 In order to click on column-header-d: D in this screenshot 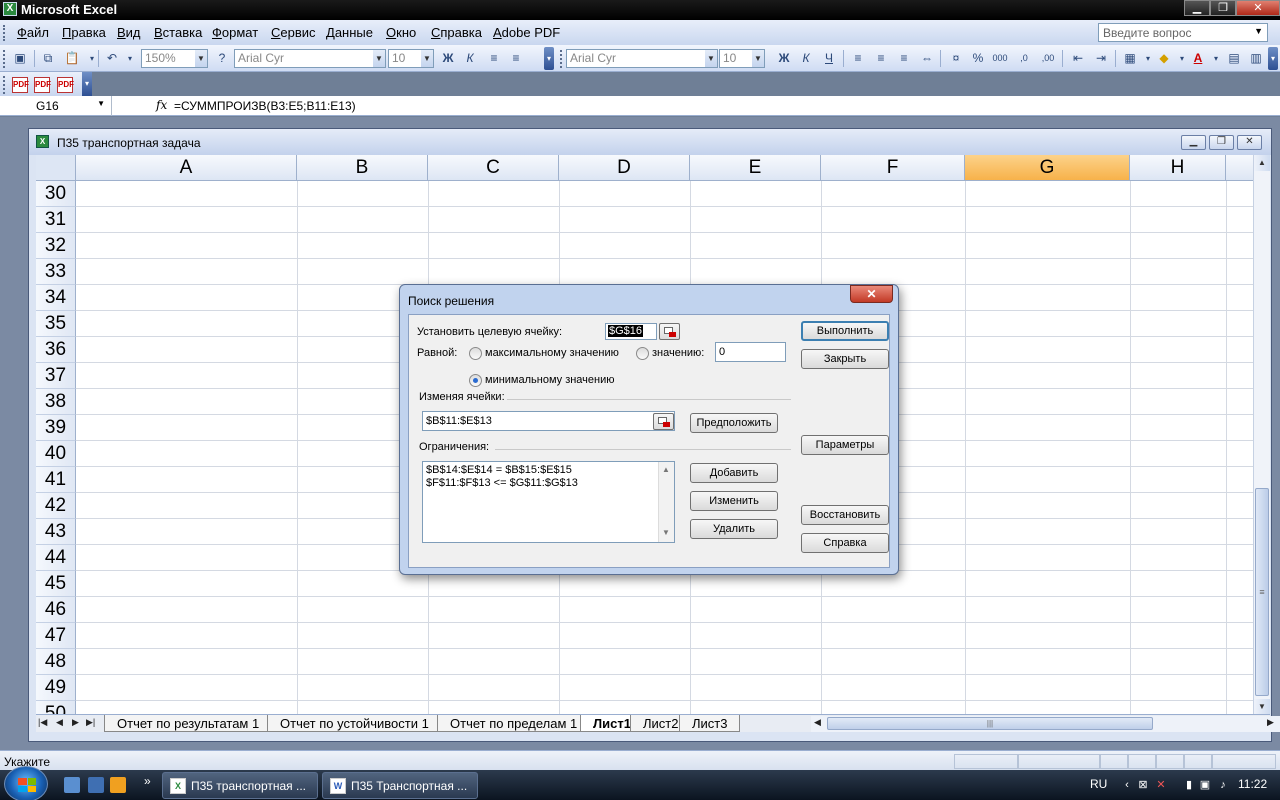, I will do `click(624, 168)`.